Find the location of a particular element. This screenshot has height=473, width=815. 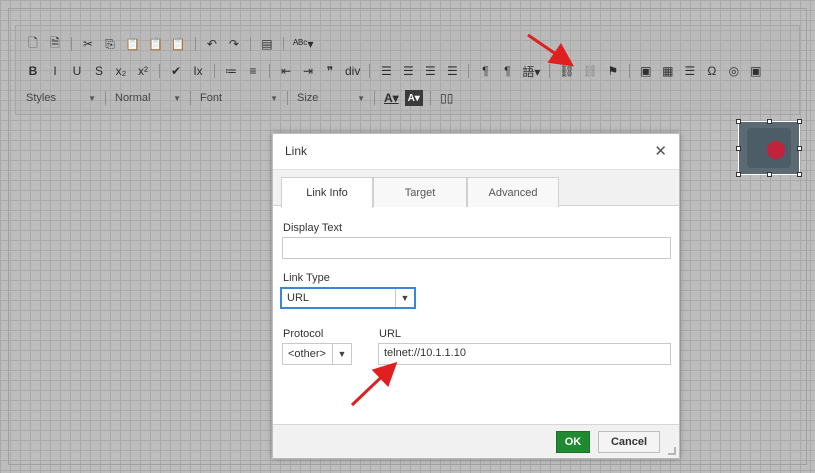

url-field: telnet://10.1.1.10 is located at coordinates (524, 354).